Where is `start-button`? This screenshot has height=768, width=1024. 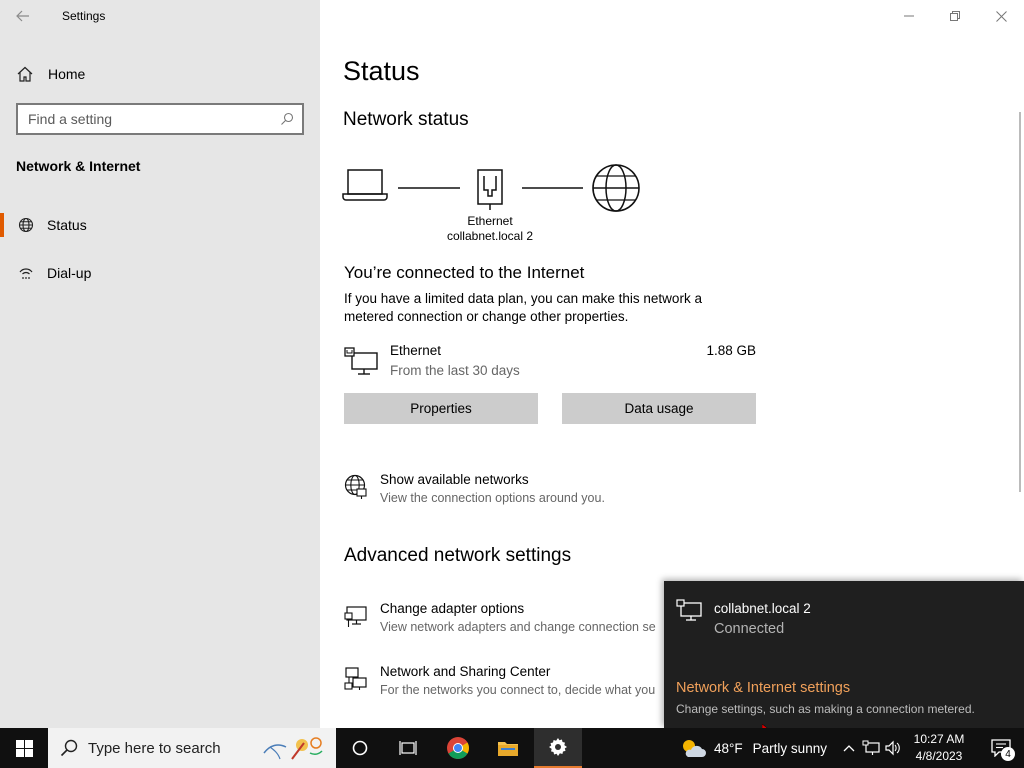 start-button is located at coordinates (24, 748).